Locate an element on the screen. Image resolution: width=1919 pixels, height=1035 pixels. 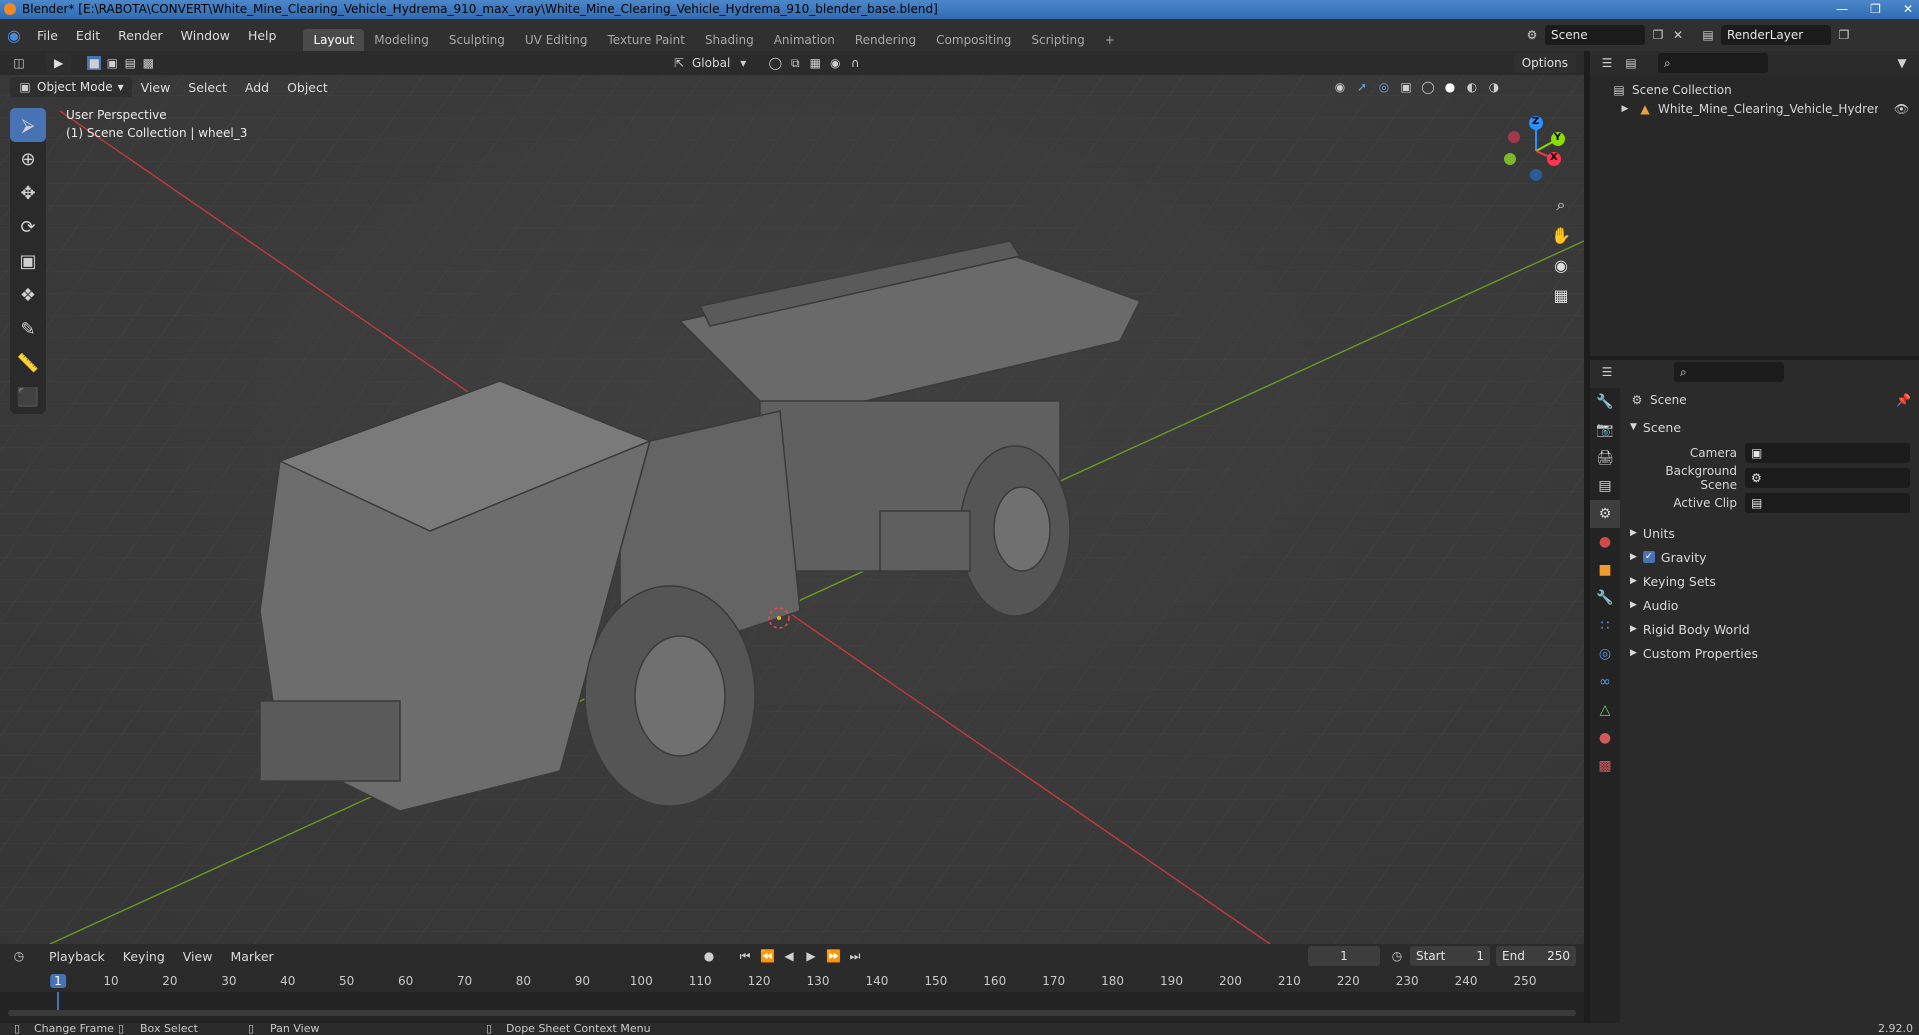
move-tool-icon: ✥ is located at coordinates (28, 193).